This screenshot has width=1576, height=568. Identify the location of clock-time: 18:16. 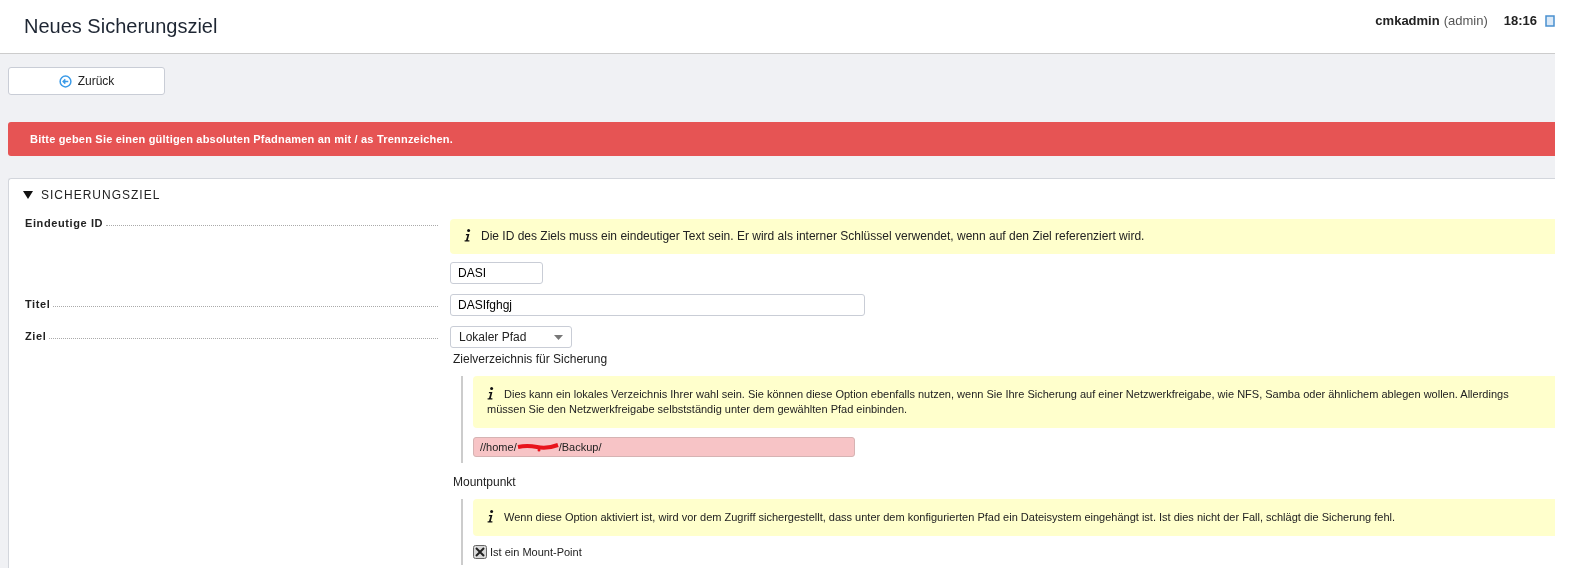
(1520, 20).